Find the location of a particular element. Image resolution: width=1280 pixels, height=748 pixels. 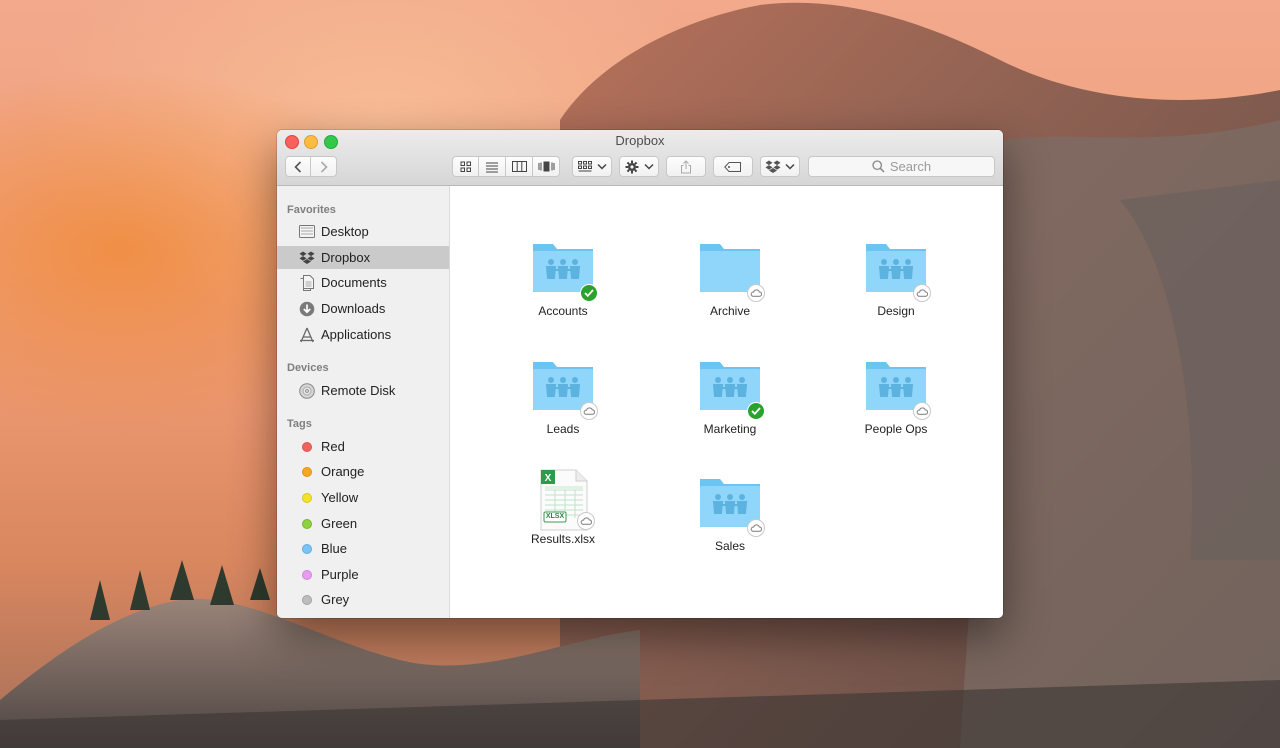

favorites-heading: Favorites is located at coordinates (311, 210).